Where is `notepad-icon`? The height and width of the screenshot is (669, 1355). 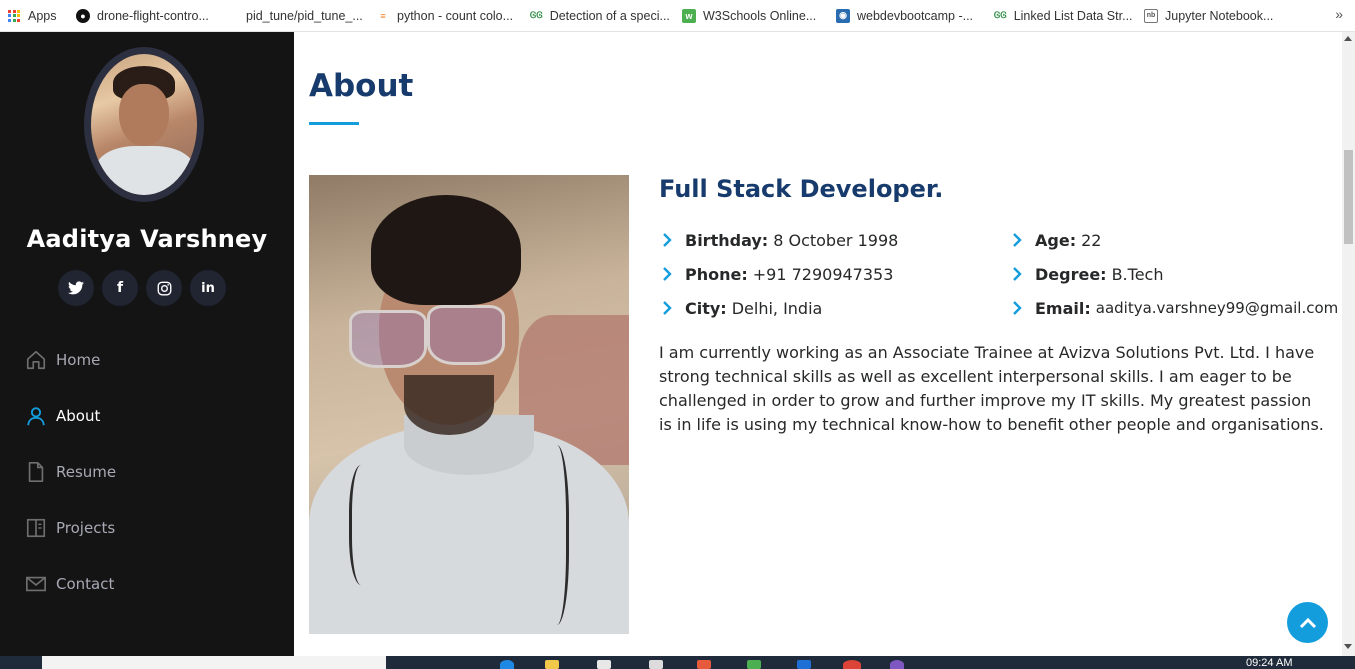
notepad-icon is located at coordinates (656, 664).